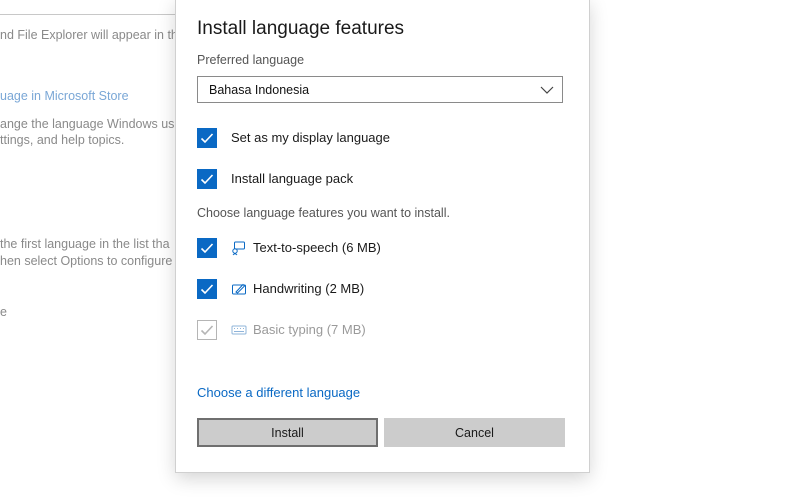 This screenshot has width=800, height=500. I want to click on keyboard-icon, so click(239, 330).